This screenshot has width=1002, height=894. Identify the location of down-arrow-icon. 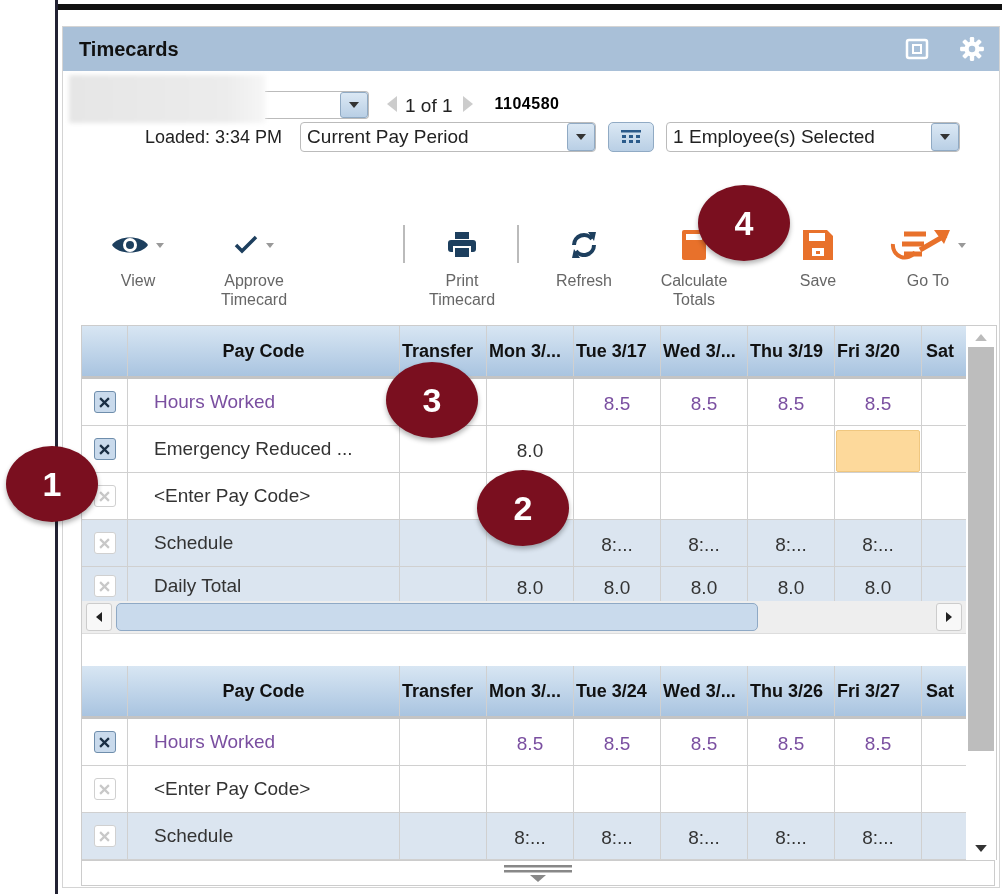
(981, 848).